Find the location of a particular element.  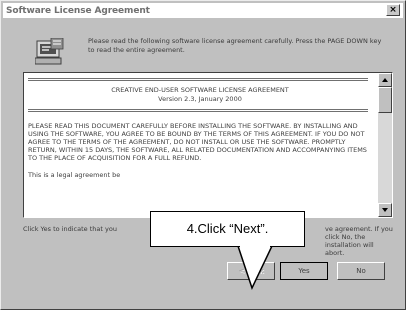

instruction-callout: 4.Click “Next”. is located at coordinates (227, 229).